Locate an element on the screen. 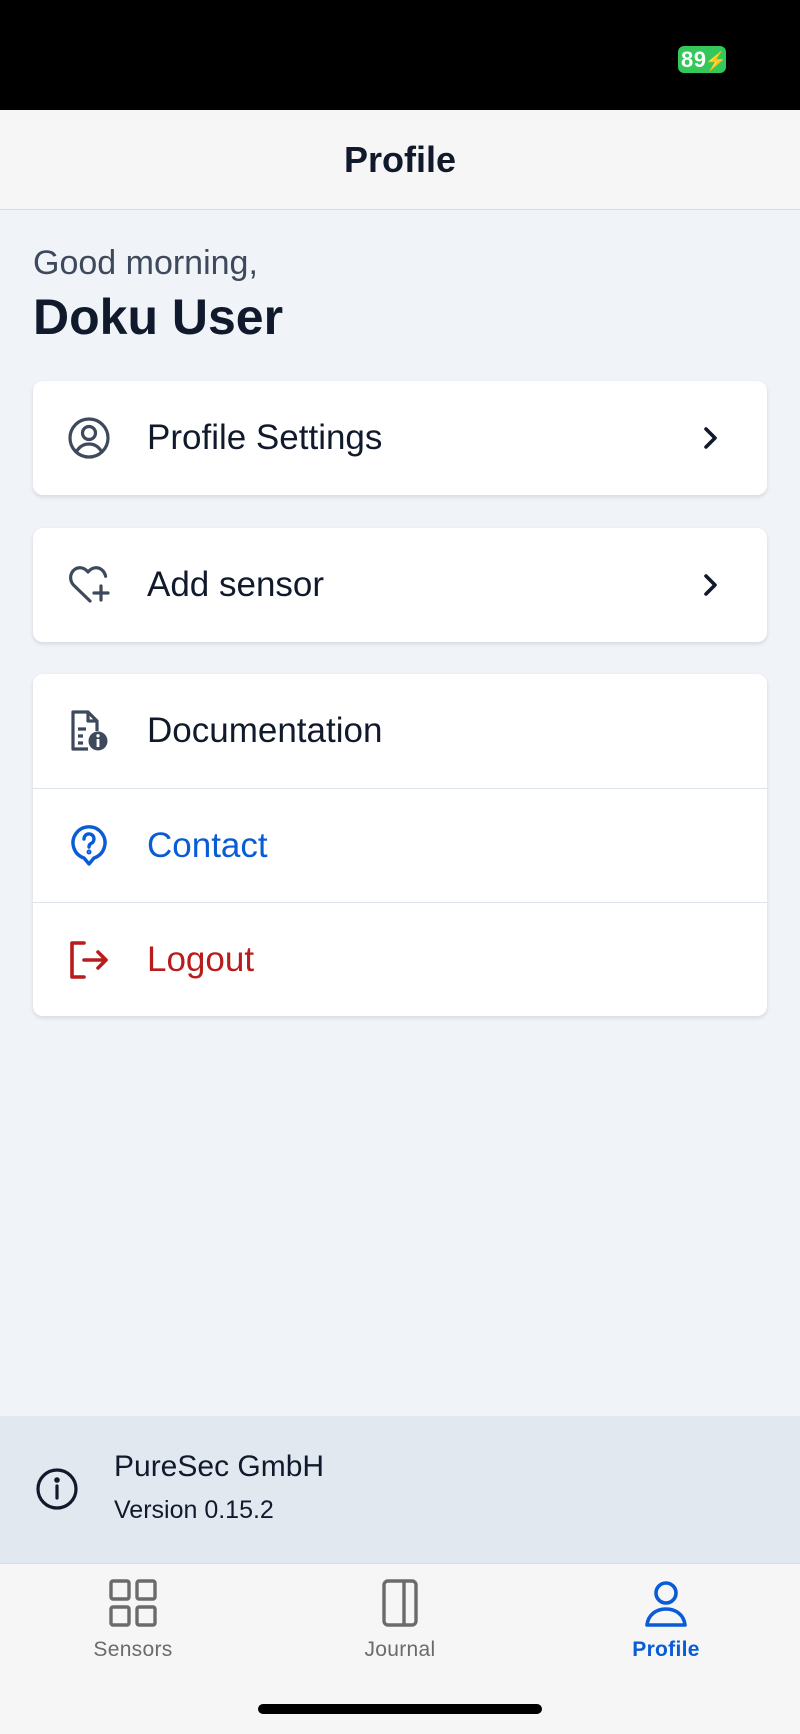  tab-journal-label: Journal is located at coordinates (400, 1649).